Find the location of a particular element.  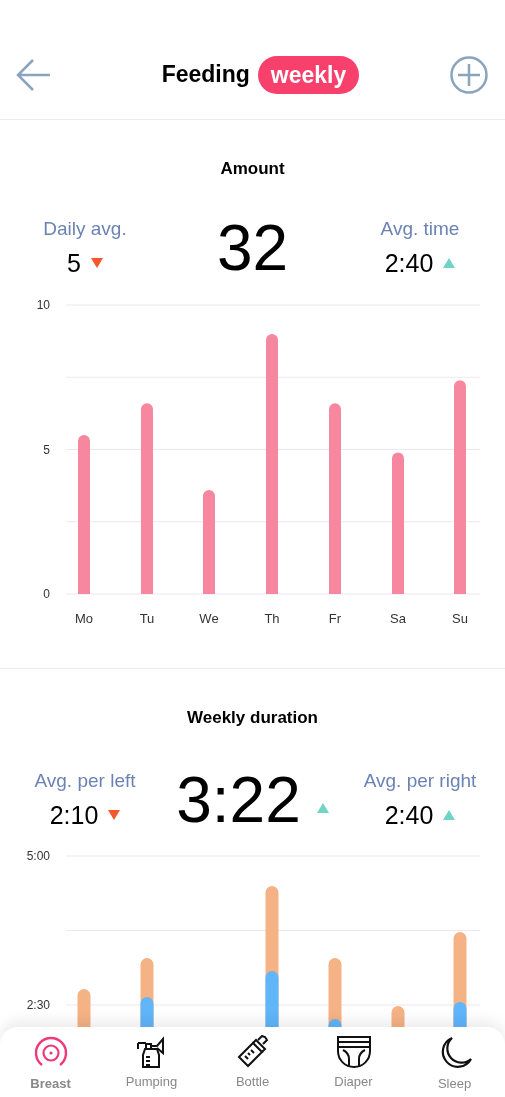

nav-tab: Diaper is located at coordinates (353, 1062).